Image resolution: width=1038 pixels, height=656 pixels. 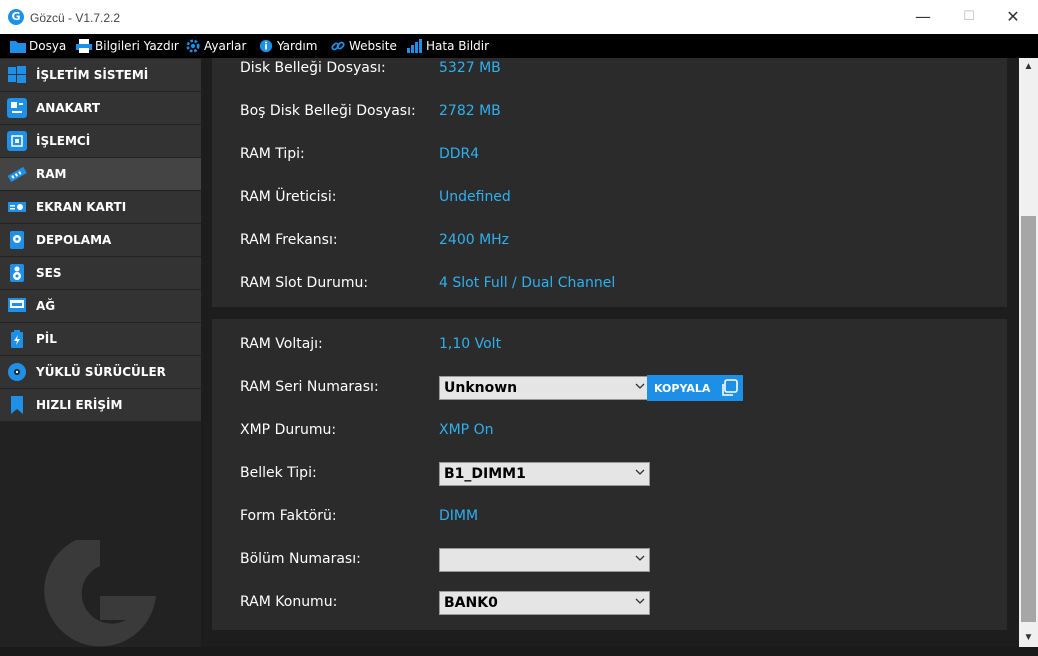 I want to click on info-row: RAM Üreticisi: Undefined, so click(x=620, y=199).